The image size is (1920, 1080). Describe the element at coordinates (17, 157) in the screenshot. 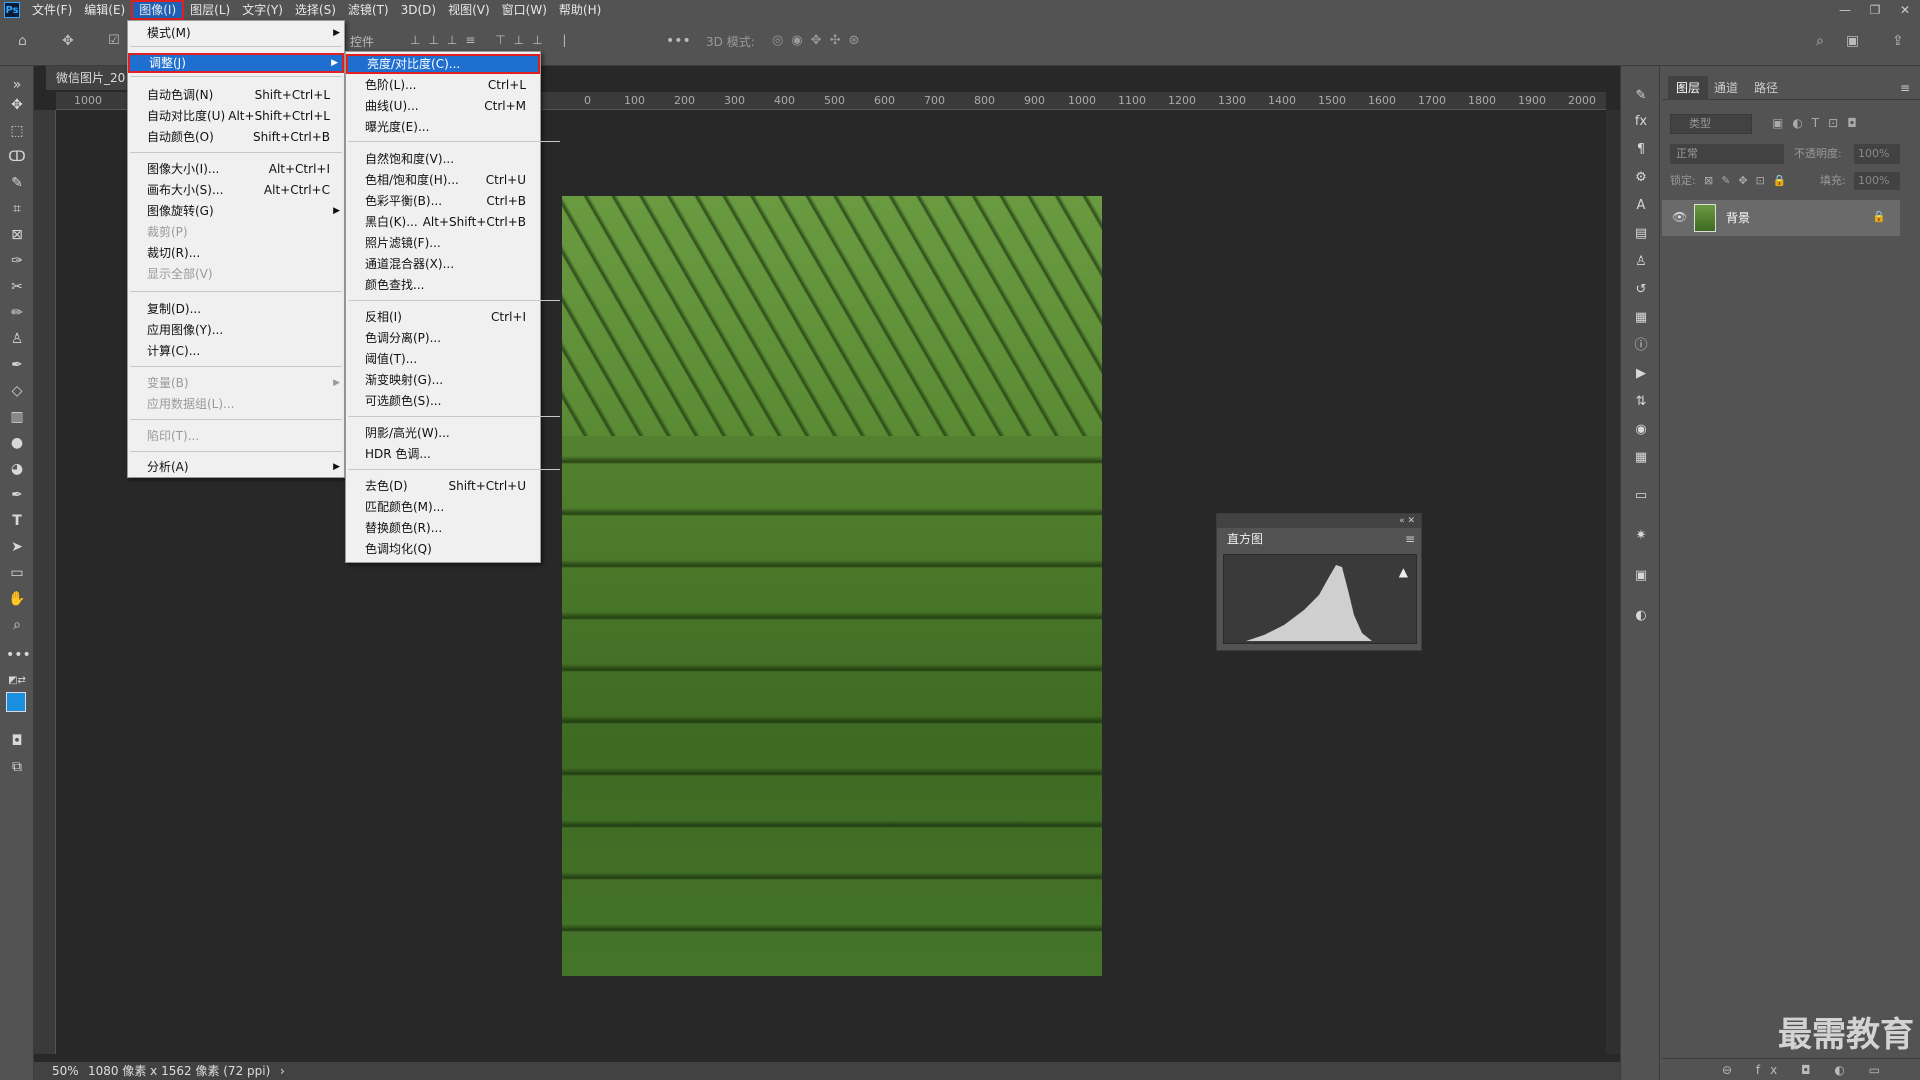

I see `lasso-tool-icon: ↀ` at that location.